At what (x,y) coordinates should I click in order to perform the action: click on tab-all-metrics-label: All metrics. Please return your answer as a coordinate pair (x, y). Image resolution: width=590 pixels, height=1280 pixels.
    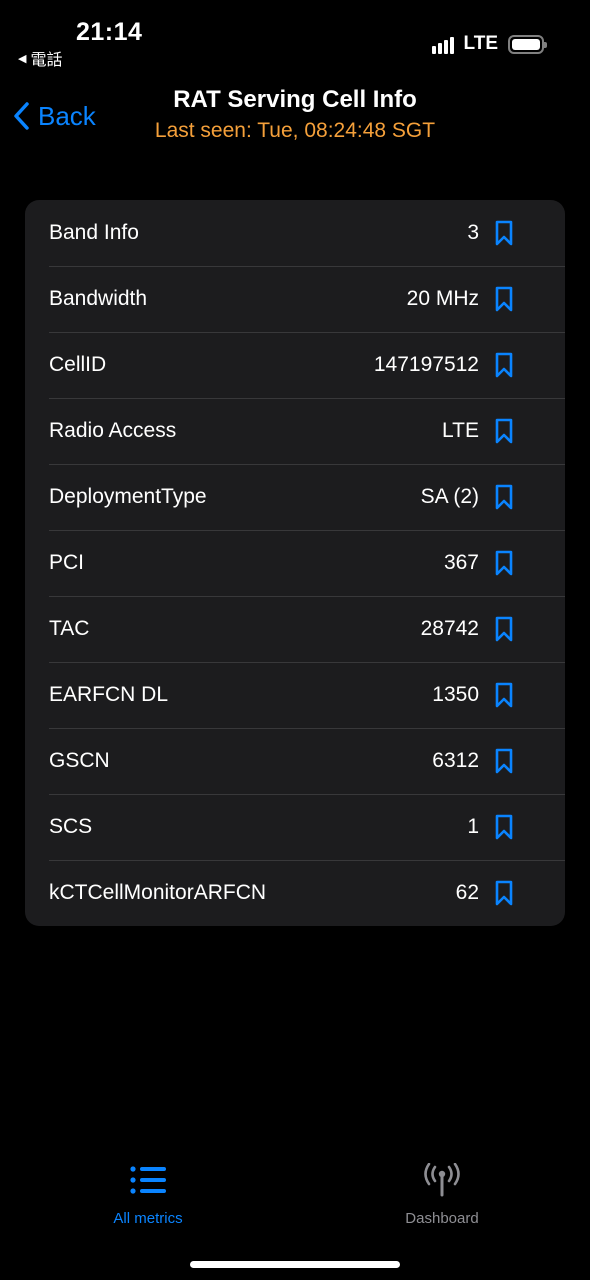
    Looking at the image, I should click on (148, 1218).